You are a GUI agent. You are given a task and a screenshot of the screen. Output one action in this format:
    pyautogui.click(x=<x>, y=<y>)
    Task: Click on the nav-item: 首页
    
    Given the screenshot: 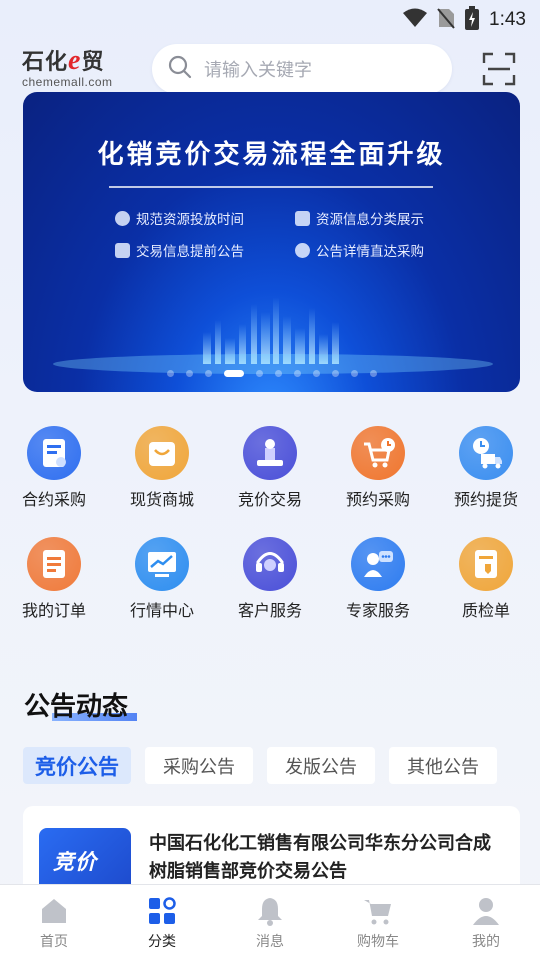 What is the action you would take?
    pyautogui.click(x=54, y=922)
    